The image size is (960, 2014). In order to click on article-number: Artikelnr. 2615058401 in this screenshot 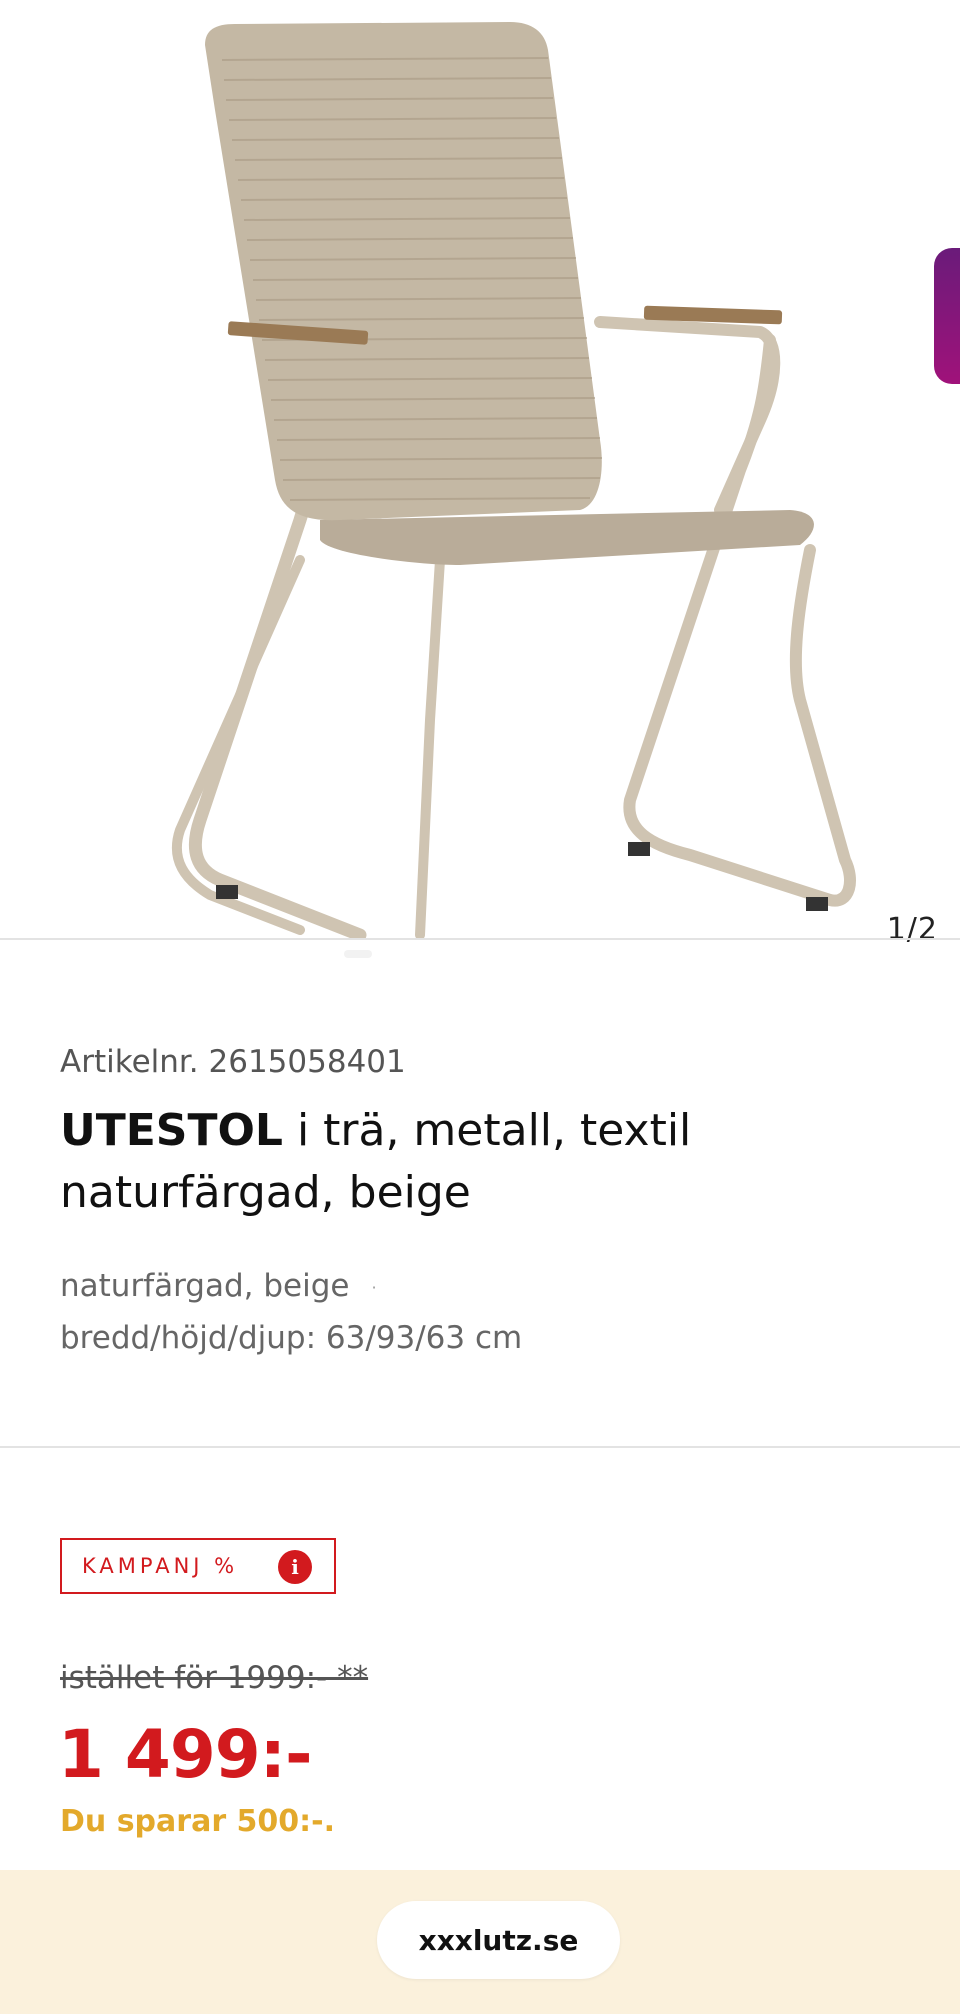, I will do `click(233, 1062)`.